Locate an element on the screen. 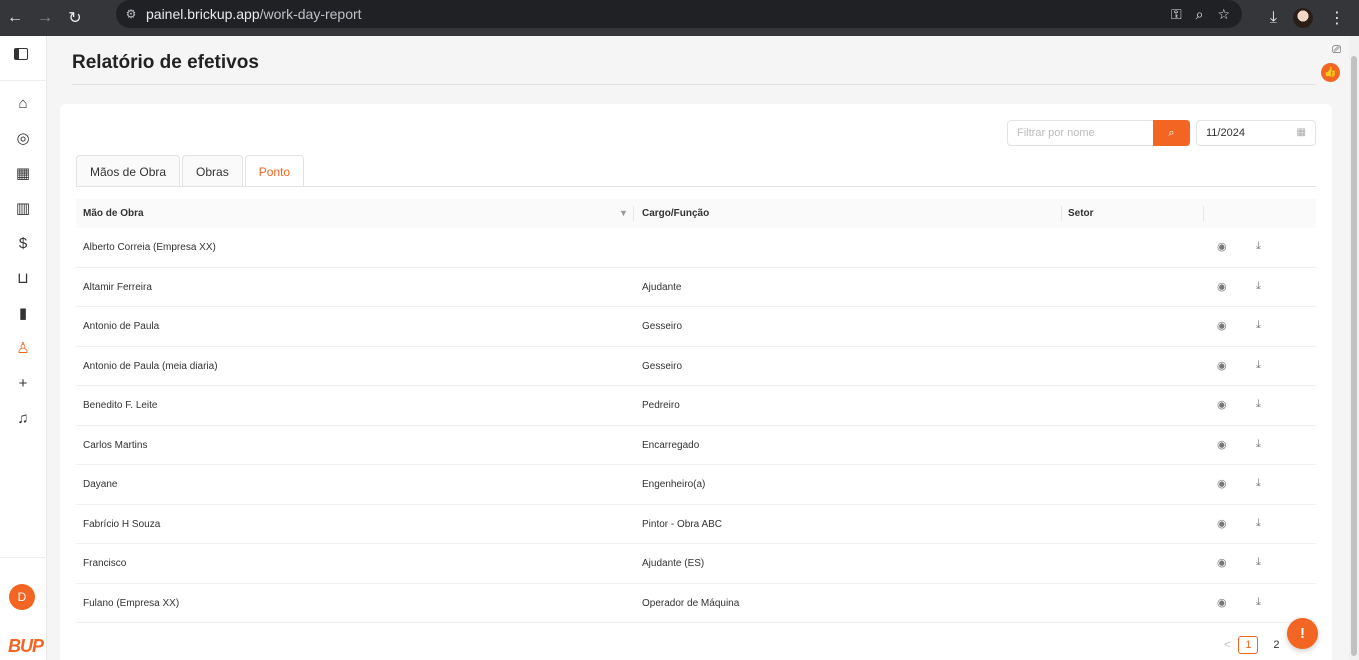  worker-name: Francisco is located at coordinates (105, 563).